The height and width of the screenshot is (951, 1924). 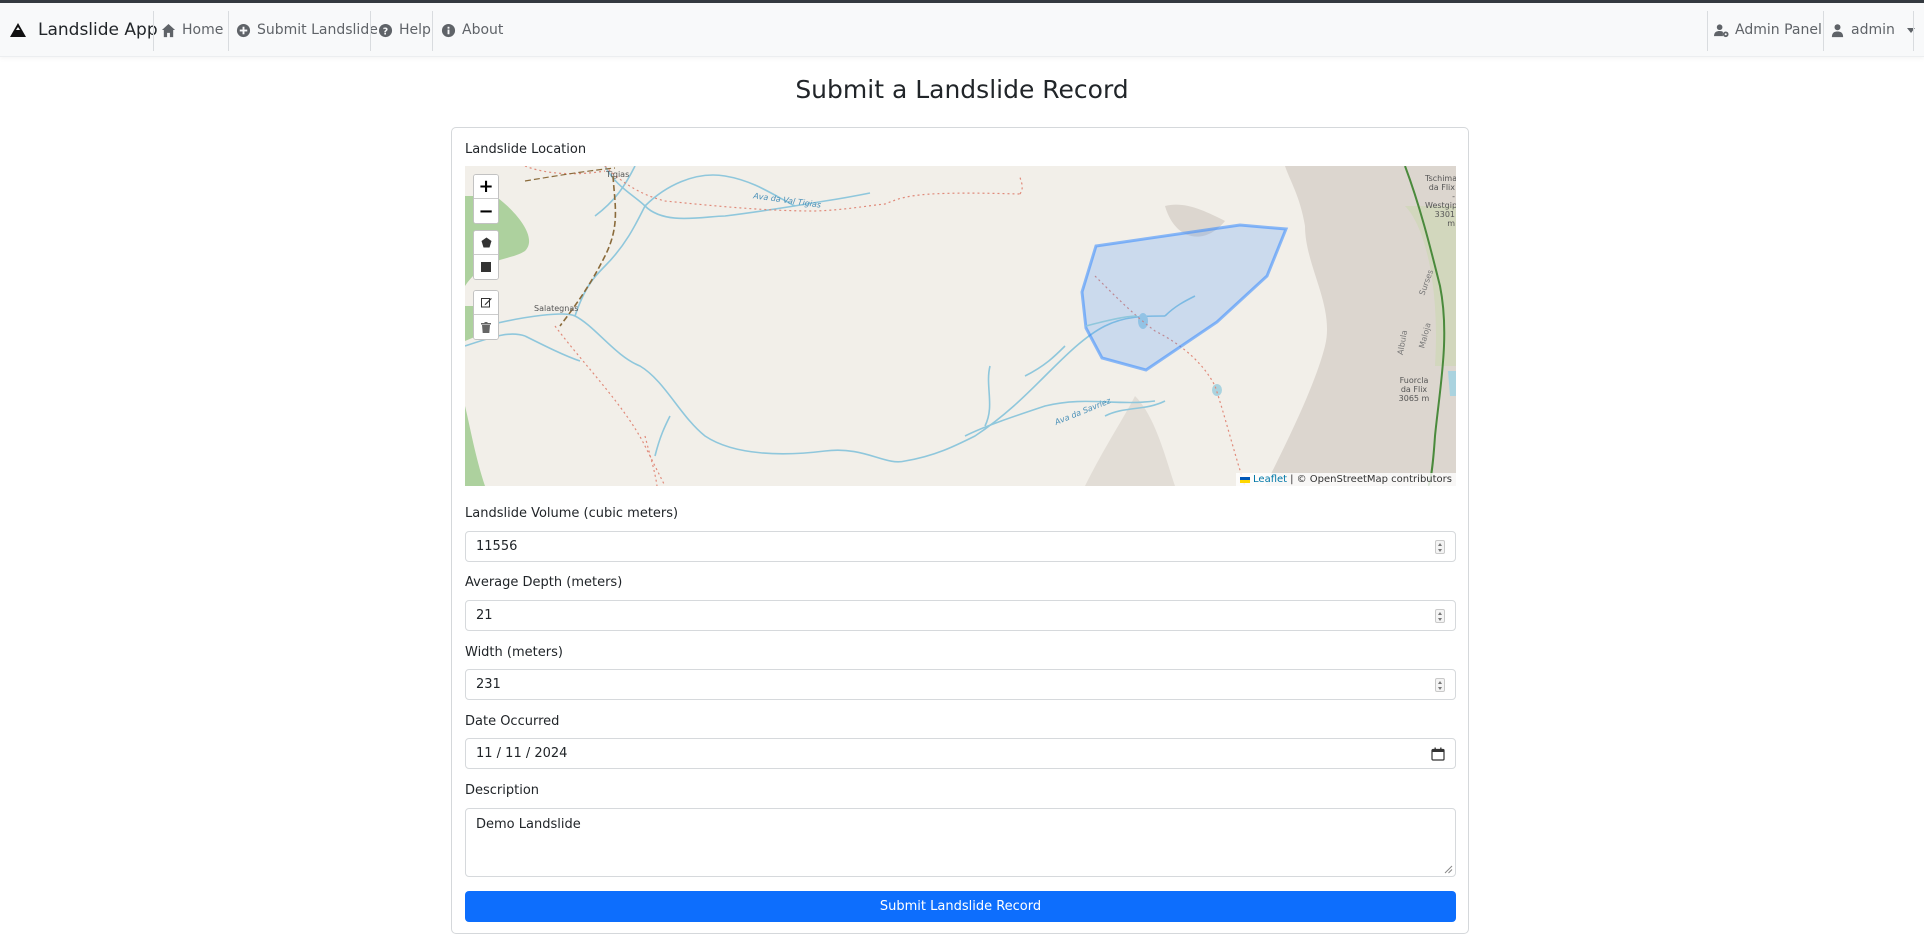 I want to click on submit-button: Submit Landslide Record, so click(x=960, y=906).